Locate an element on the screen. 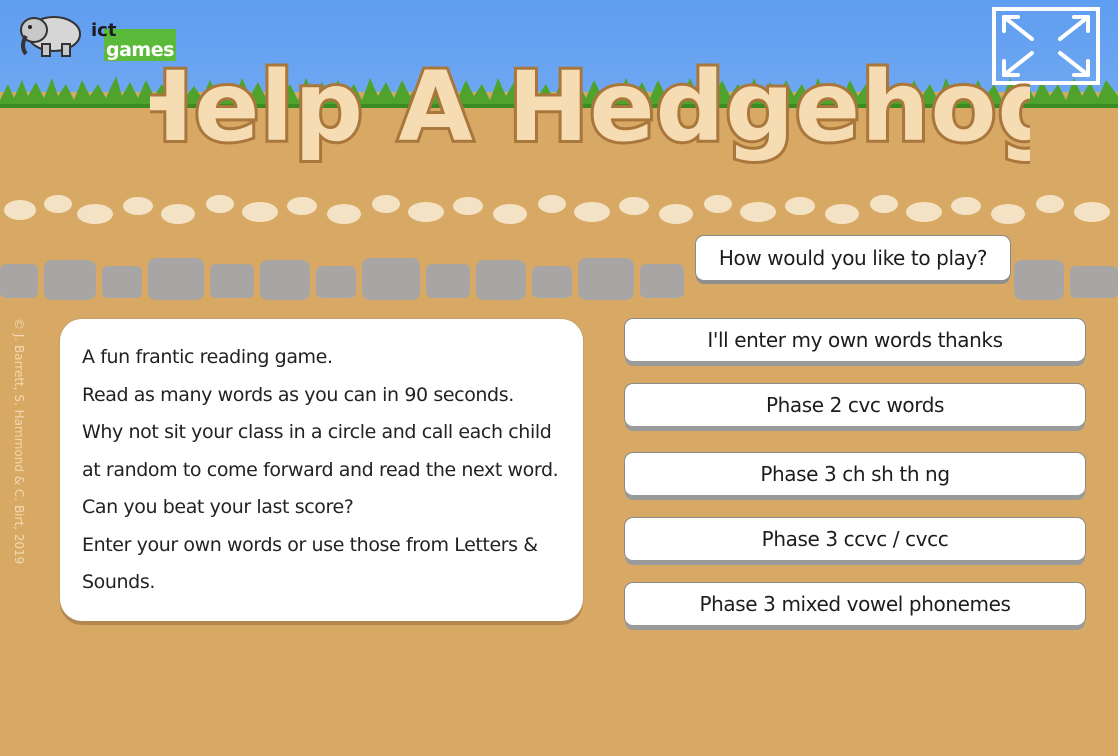  option-own-words-button: I'll enter my own words thanks is located at coordinates (855, 340).